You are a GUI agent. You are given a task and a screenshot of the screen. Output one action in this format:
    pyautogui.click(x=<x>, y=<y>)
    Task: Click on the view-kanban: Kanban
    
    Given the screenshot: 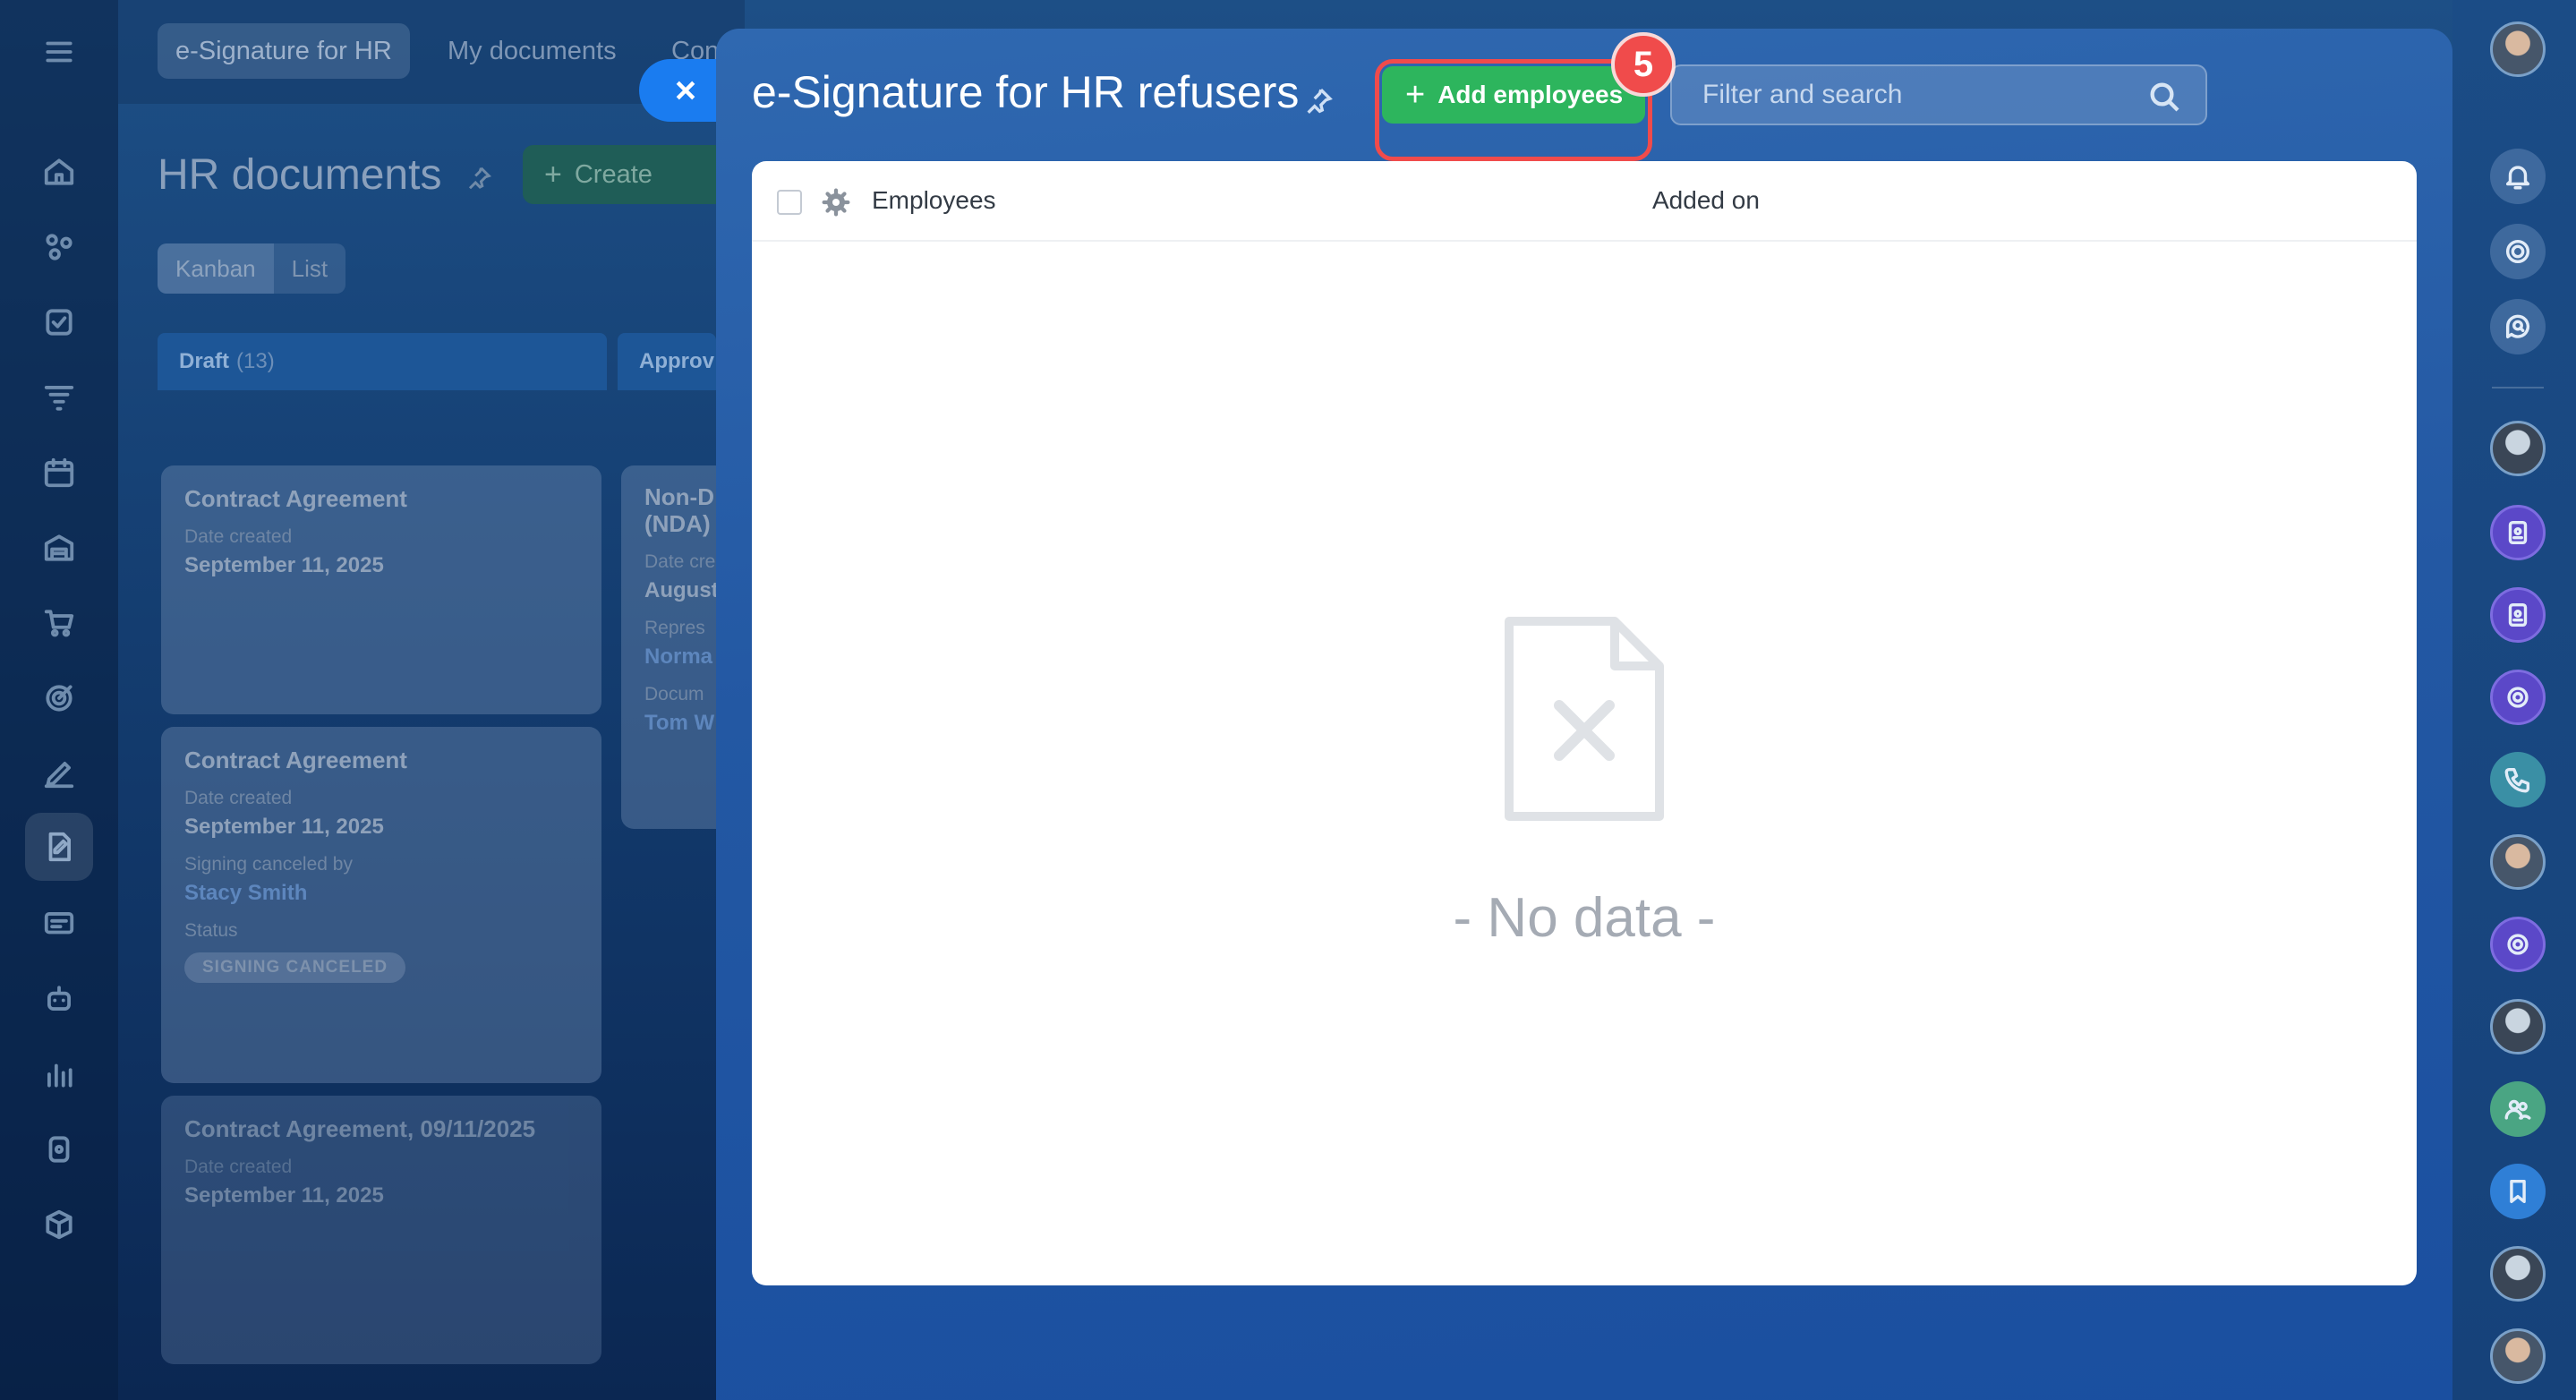 What is the action you would take?
    pyautogui.click(x=216, y=268)
    